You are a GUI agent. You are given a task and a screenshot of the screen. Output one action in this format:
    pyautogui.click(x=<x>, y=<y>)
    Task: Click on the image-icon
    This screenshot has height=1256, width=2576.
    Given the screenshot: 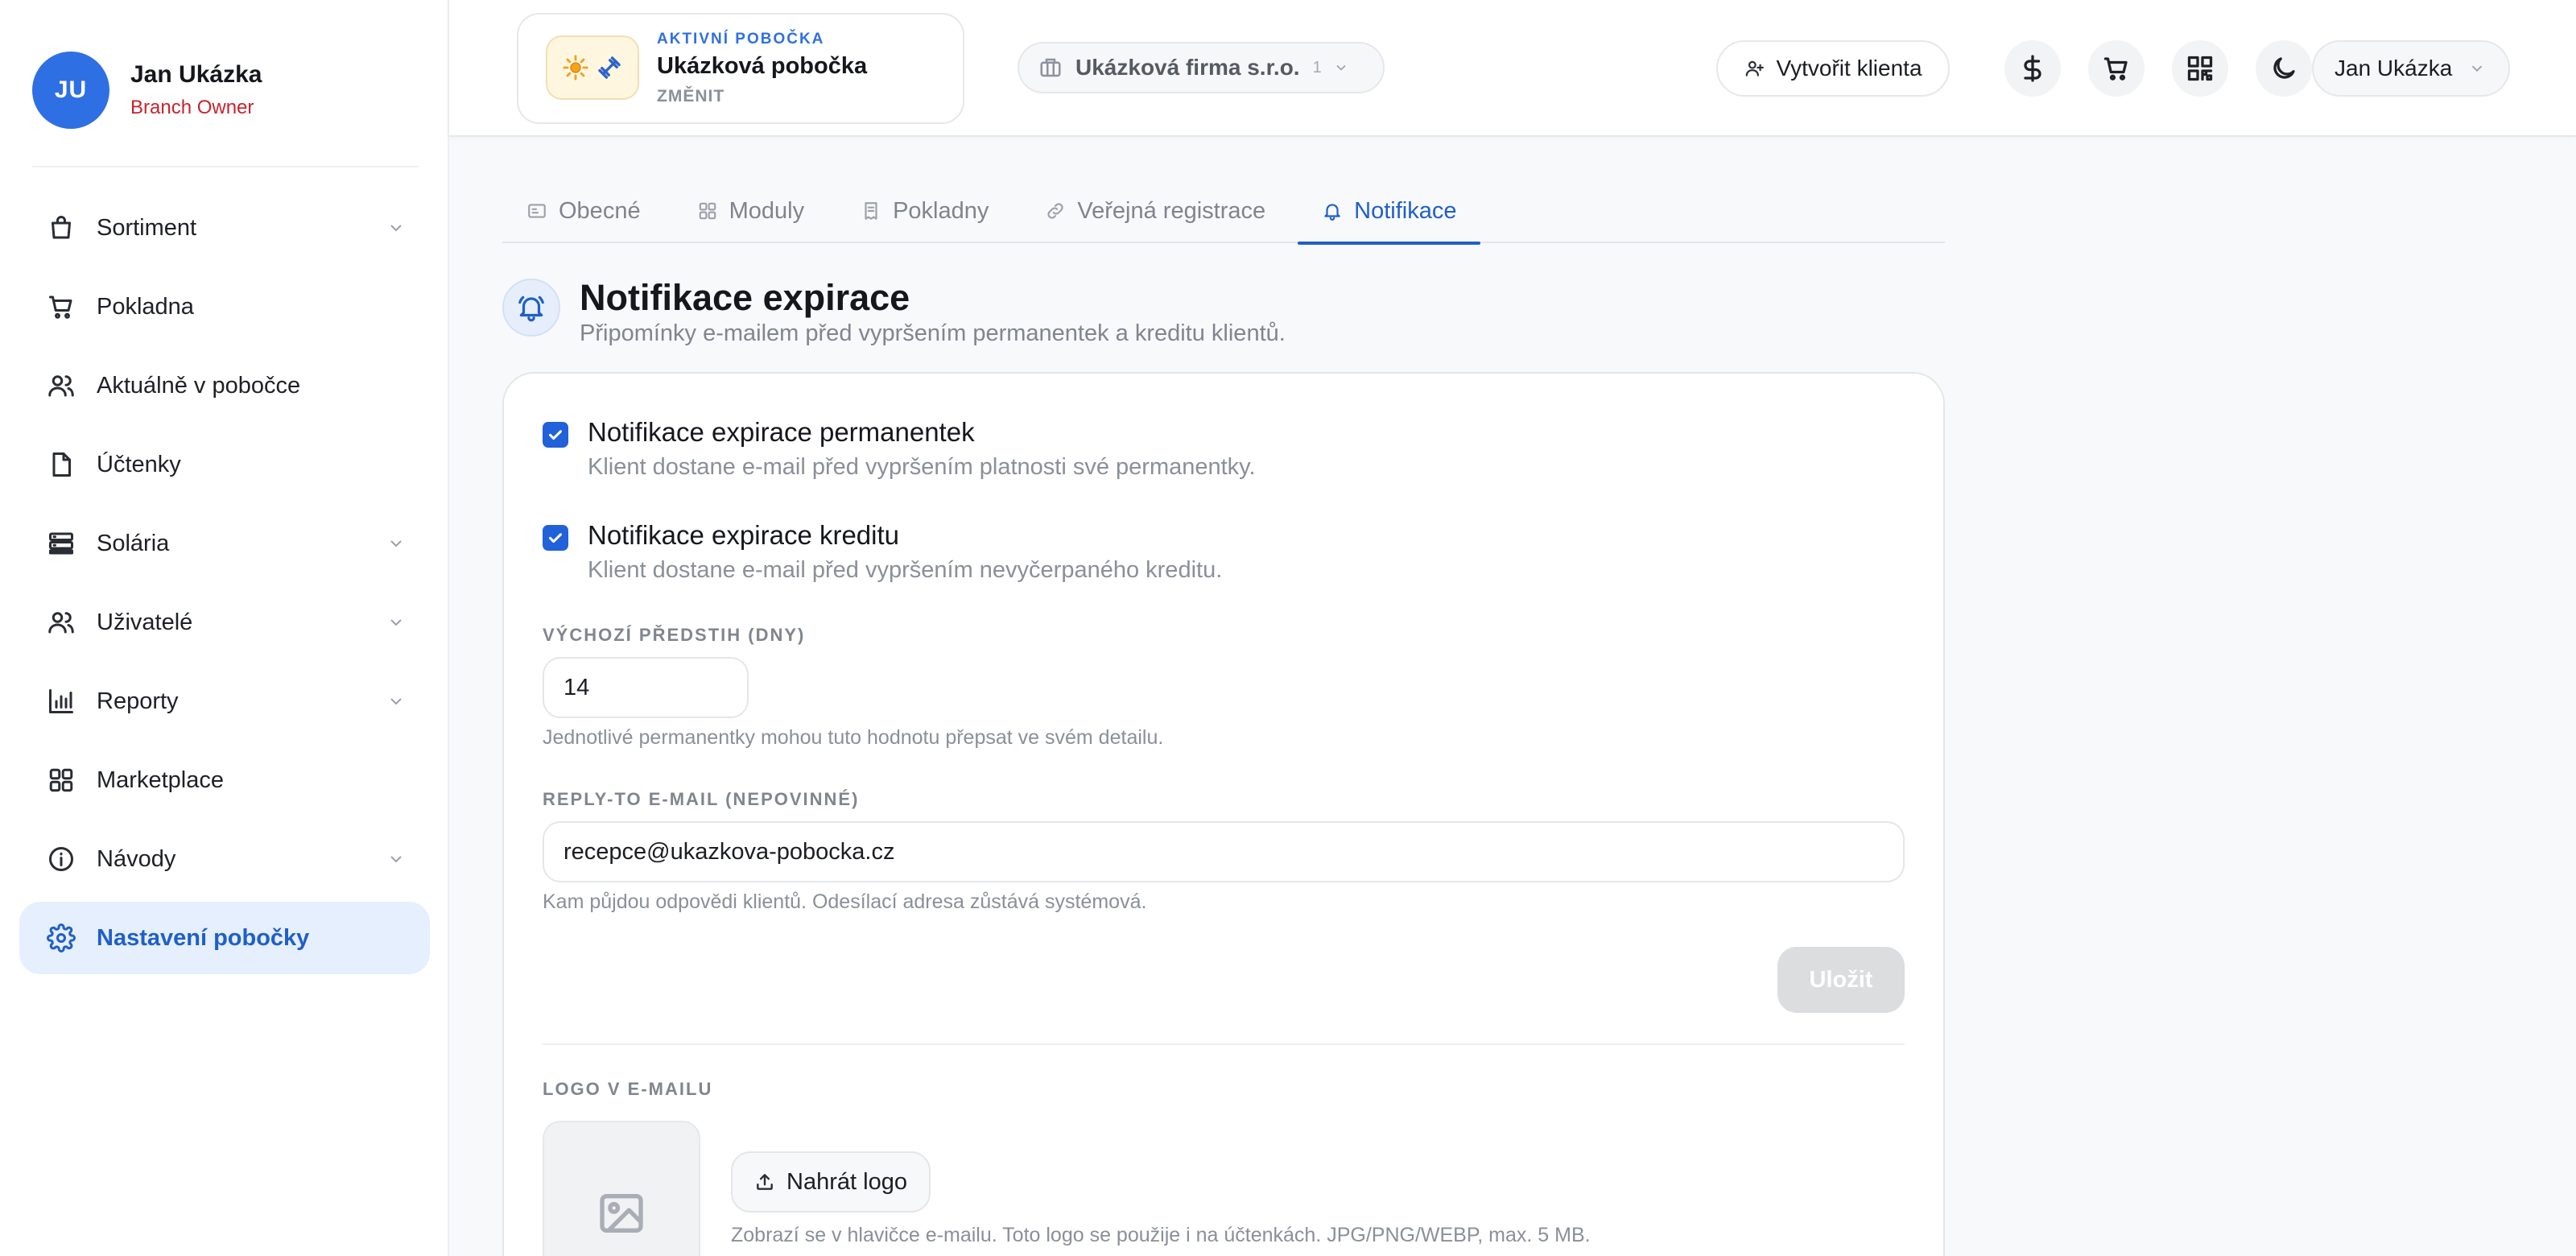 What is the action you would take?
    pyautogui.click(x=621, y=1213)
    